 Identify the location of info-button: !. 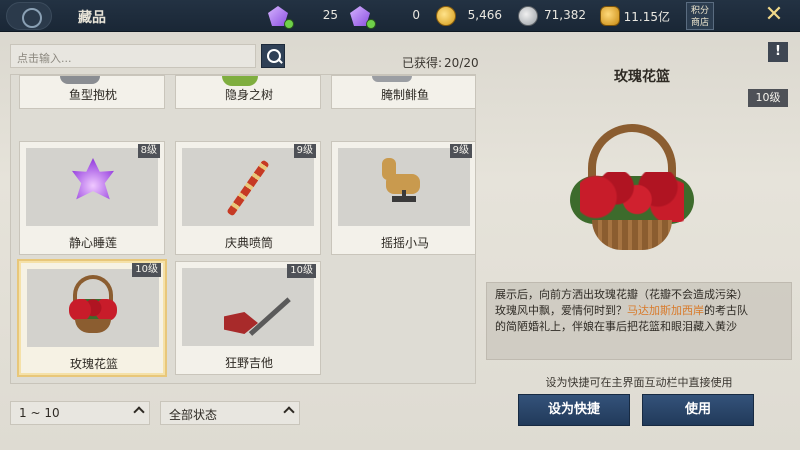
(778, 52).